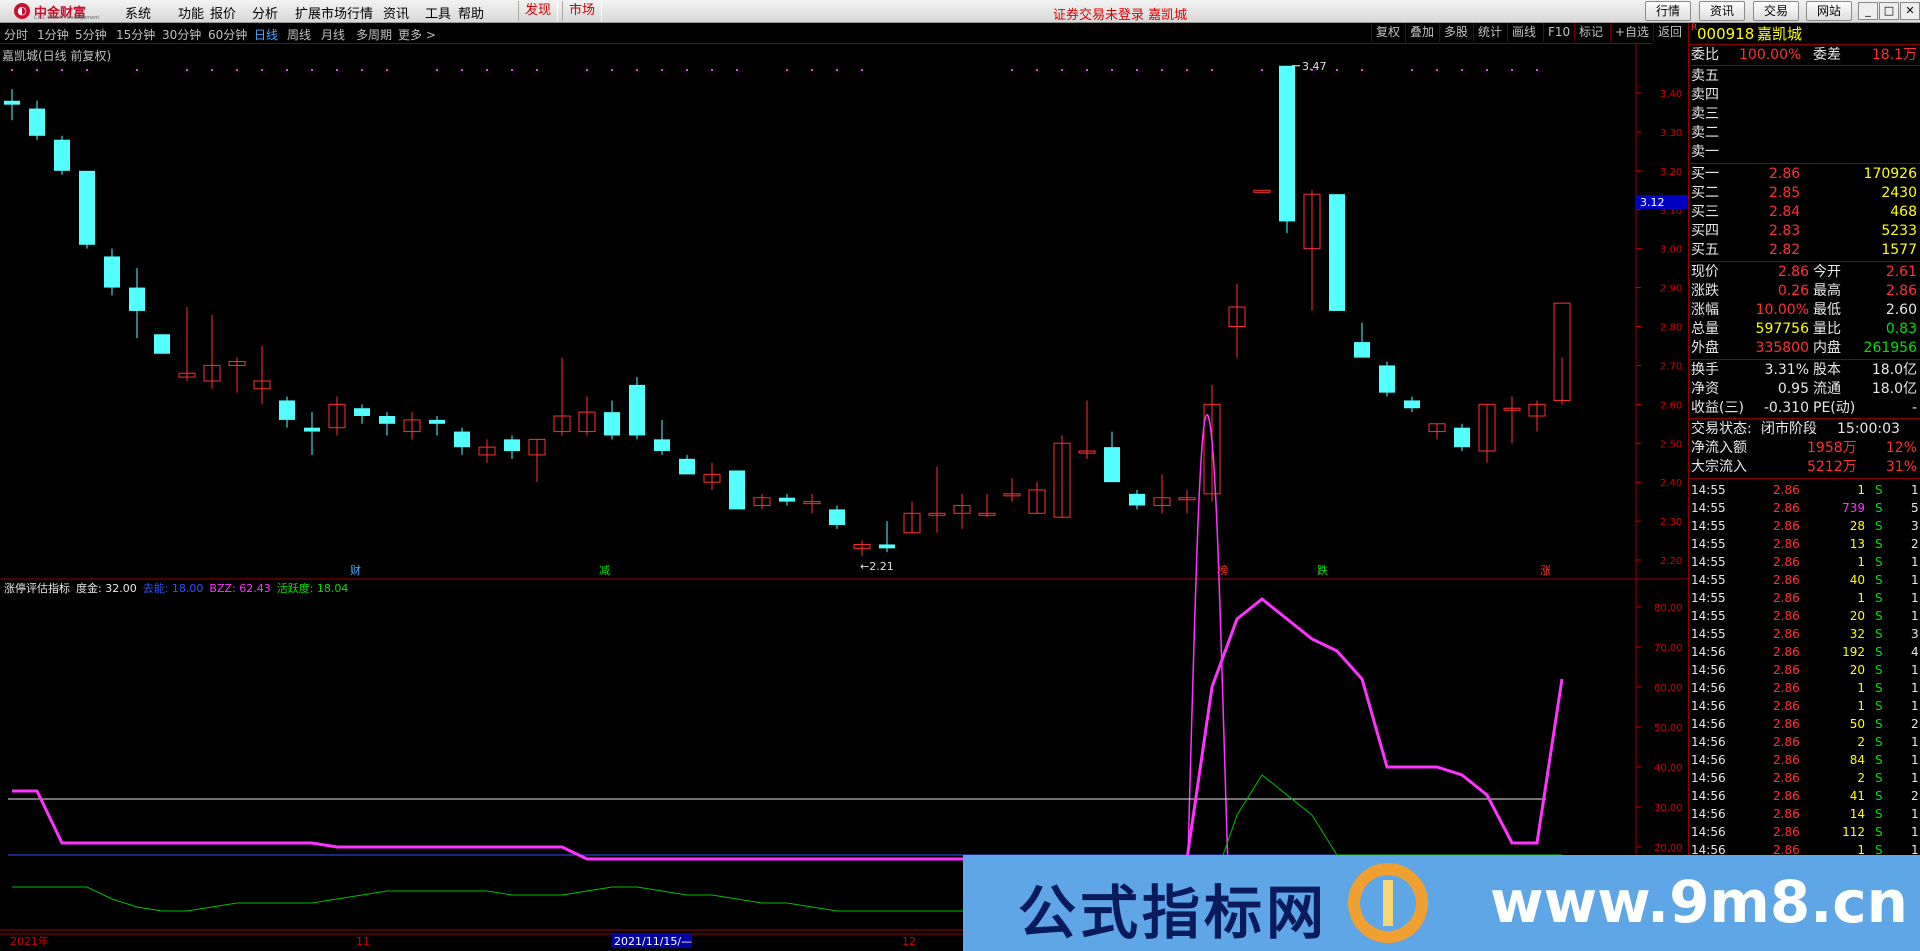 Image resolution: width=1920 pixels, height=951 pixels. I want to click on period-9: 多周期, so click(374, 34).